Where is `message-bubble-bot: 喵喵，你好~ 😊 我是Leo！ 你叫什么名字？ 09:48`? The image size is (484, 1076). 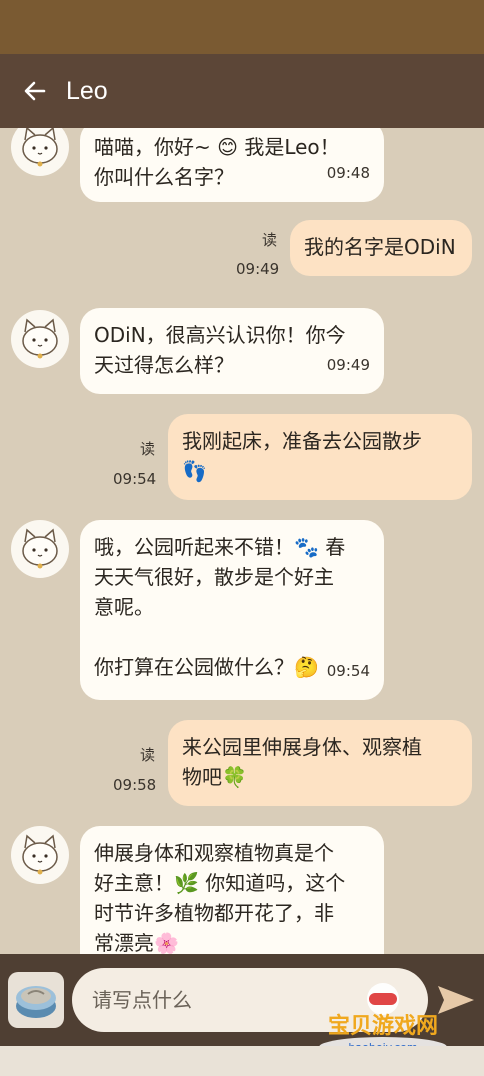 message-bubble-bot: 喵喵，你好~ 😊 我是Leo！ 你叫什么名字？ 09:48 is located at coordinates (232, 165).